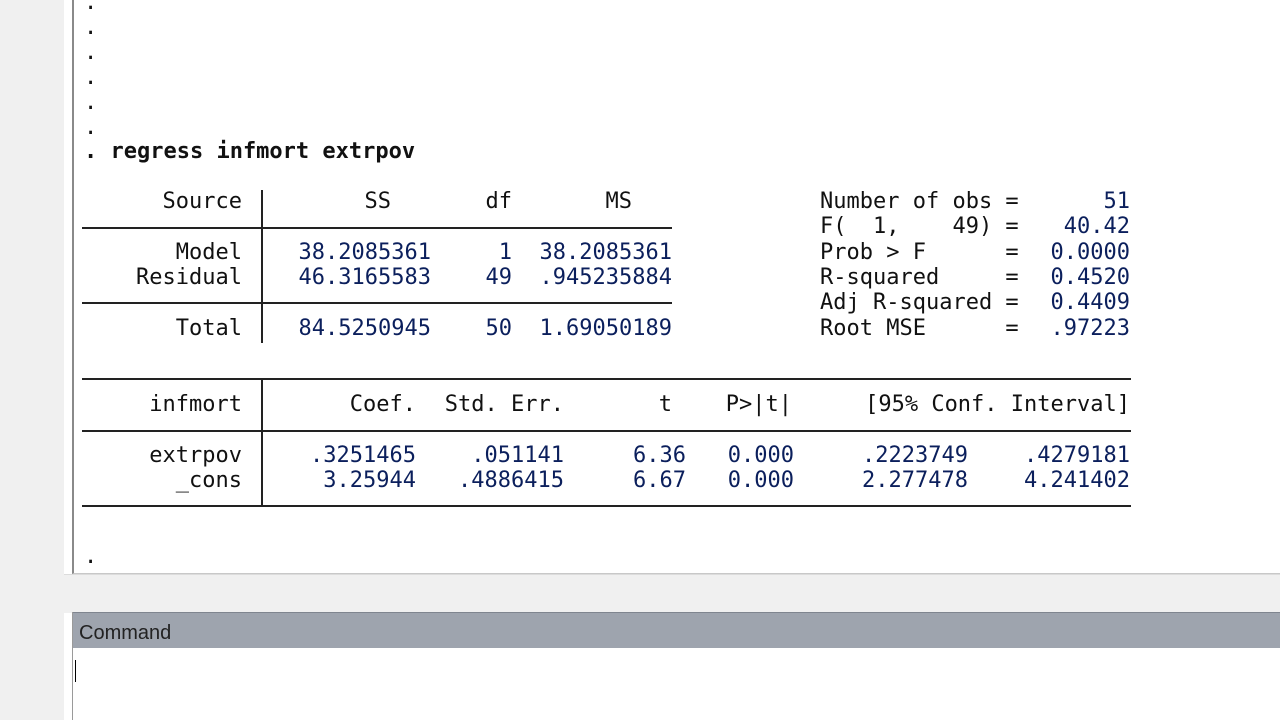 The image size is (1280, 720). Describe the element at coordinates (919, 201) in the screenshot. I see `fit-stat-label: Number of obs =` at that location.